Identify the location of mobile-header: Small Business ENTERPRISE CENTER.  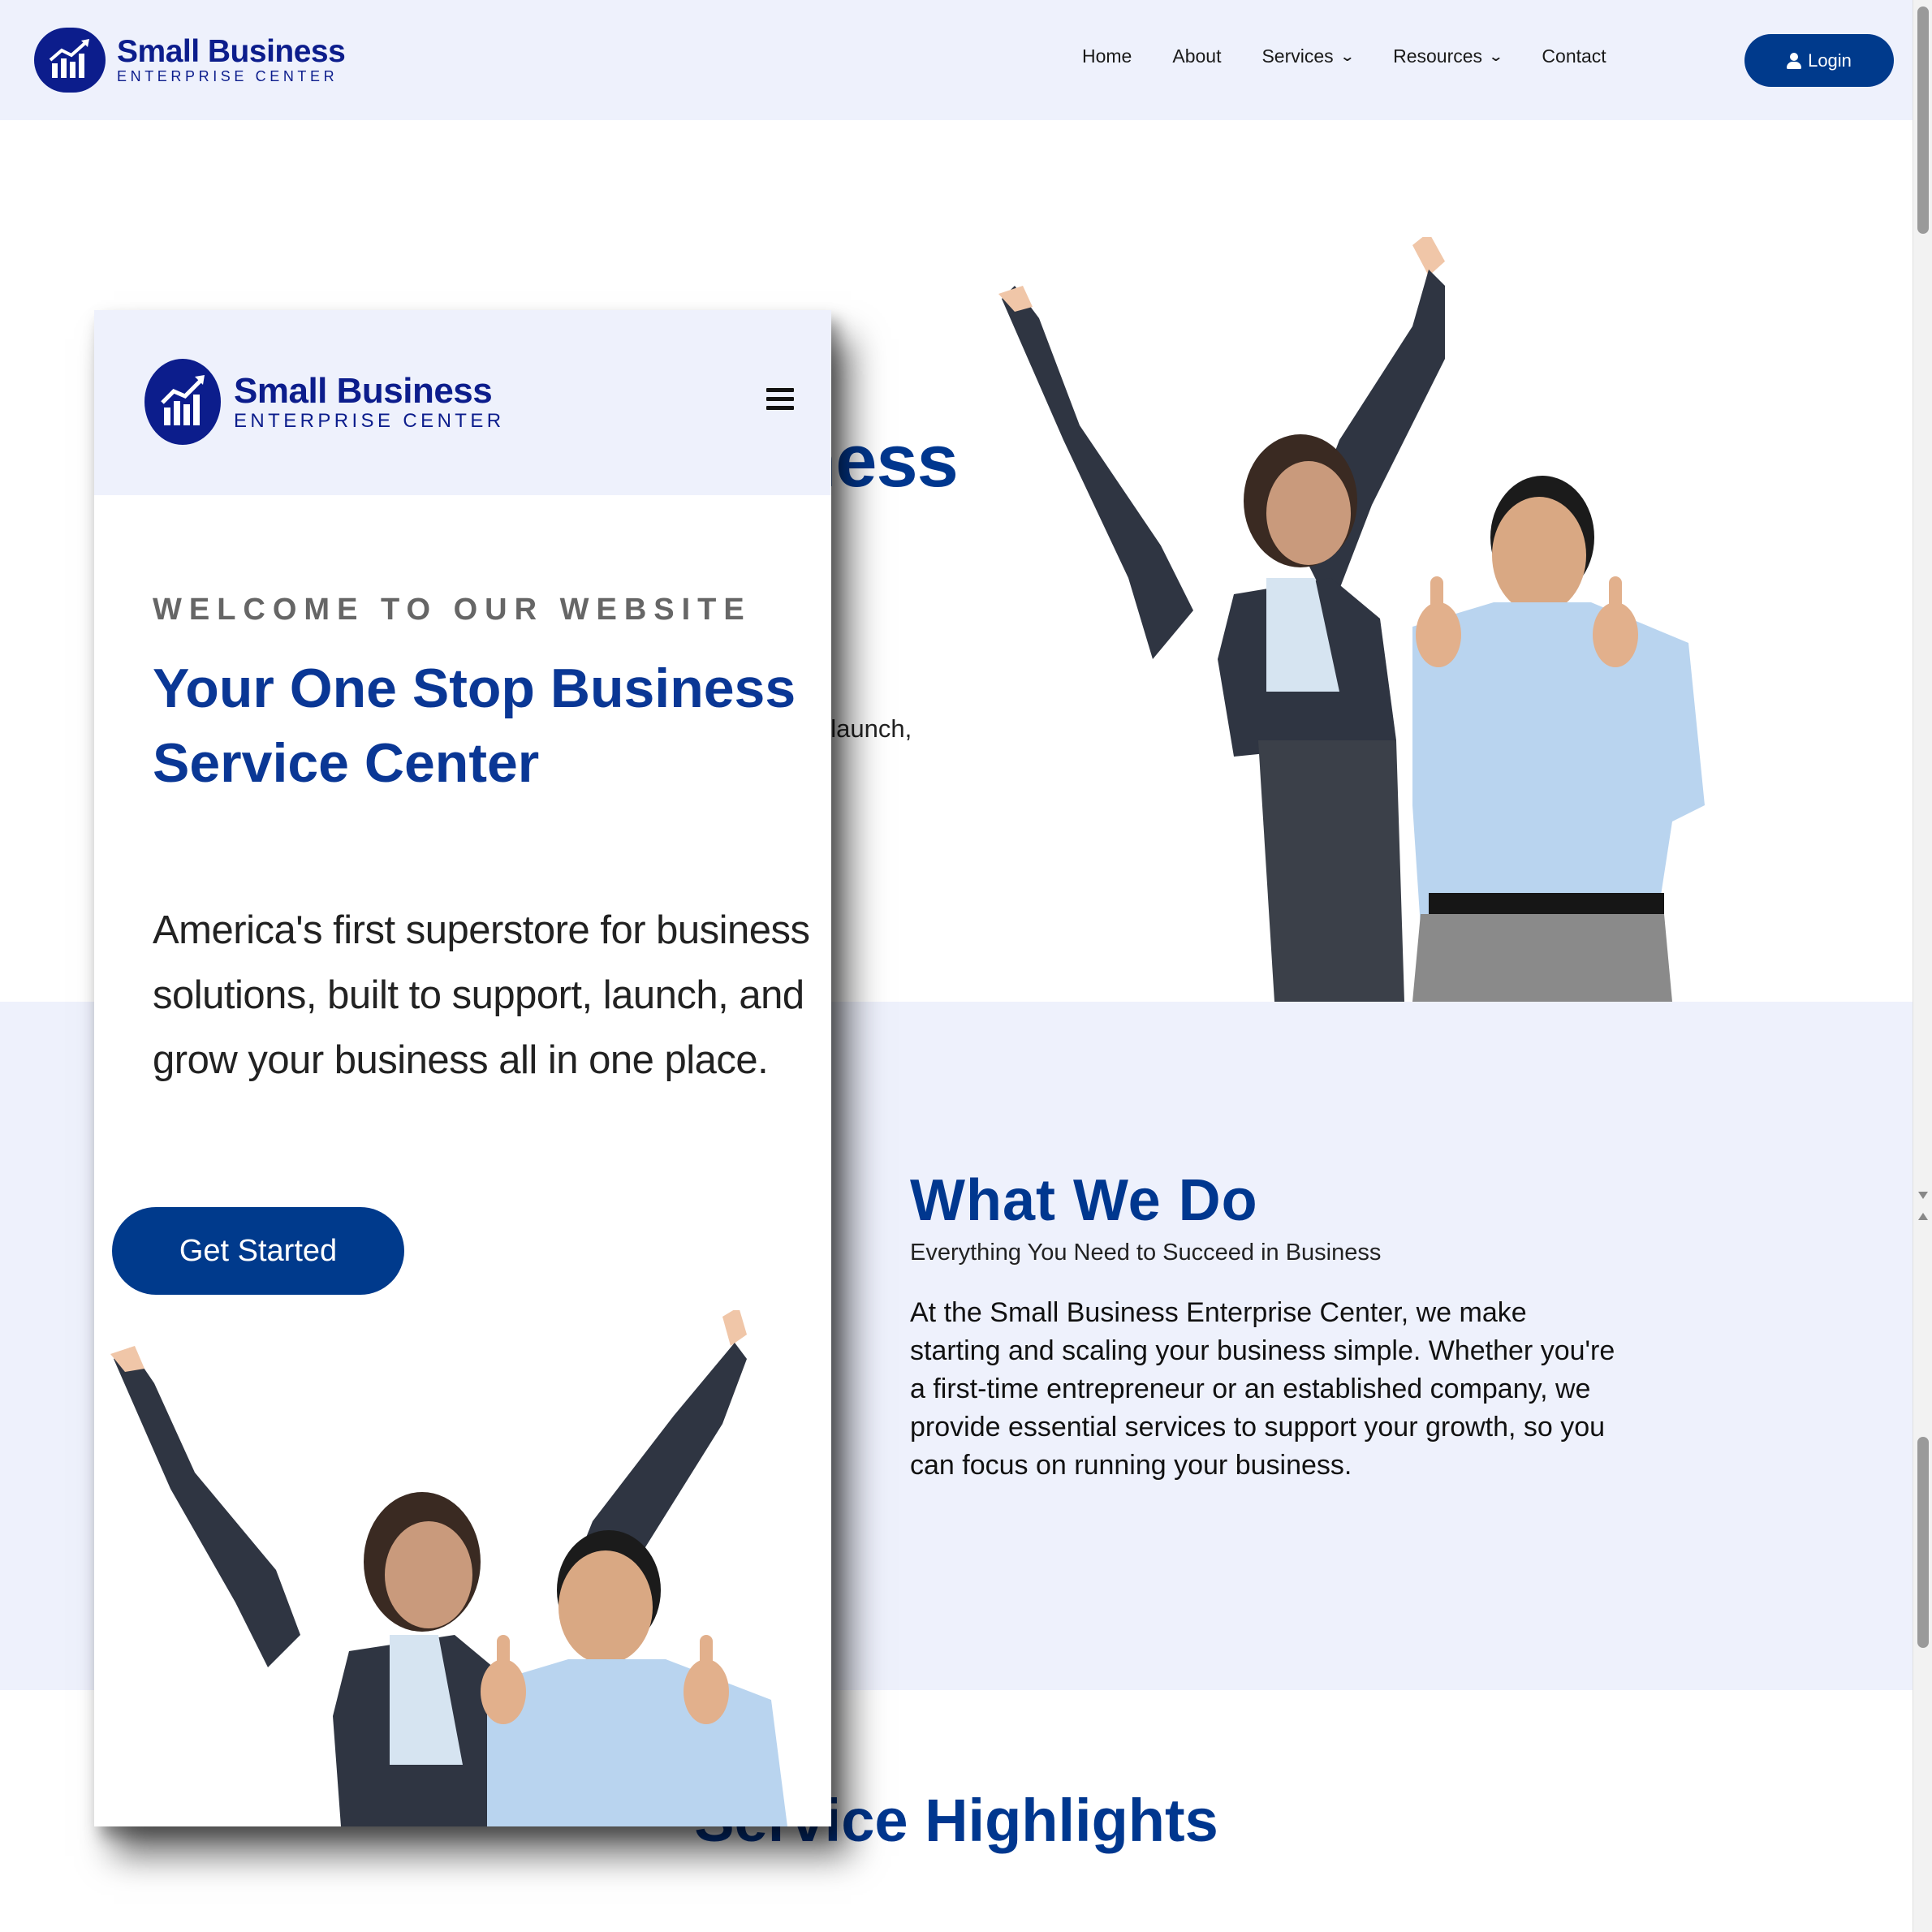
(462, 402).